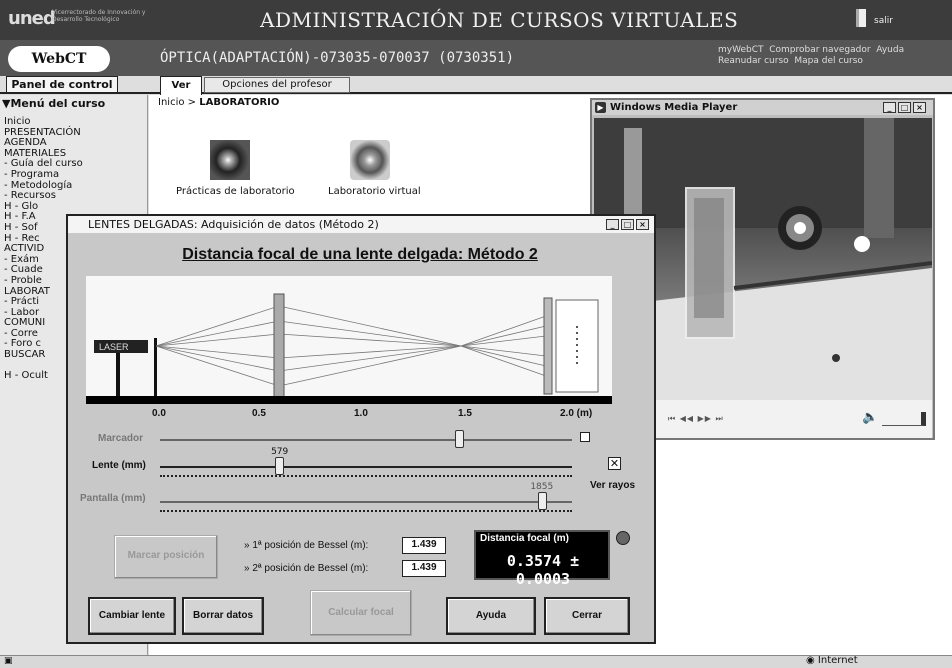  I want to click on dialog-close-icon: ×, so click(642, 224).